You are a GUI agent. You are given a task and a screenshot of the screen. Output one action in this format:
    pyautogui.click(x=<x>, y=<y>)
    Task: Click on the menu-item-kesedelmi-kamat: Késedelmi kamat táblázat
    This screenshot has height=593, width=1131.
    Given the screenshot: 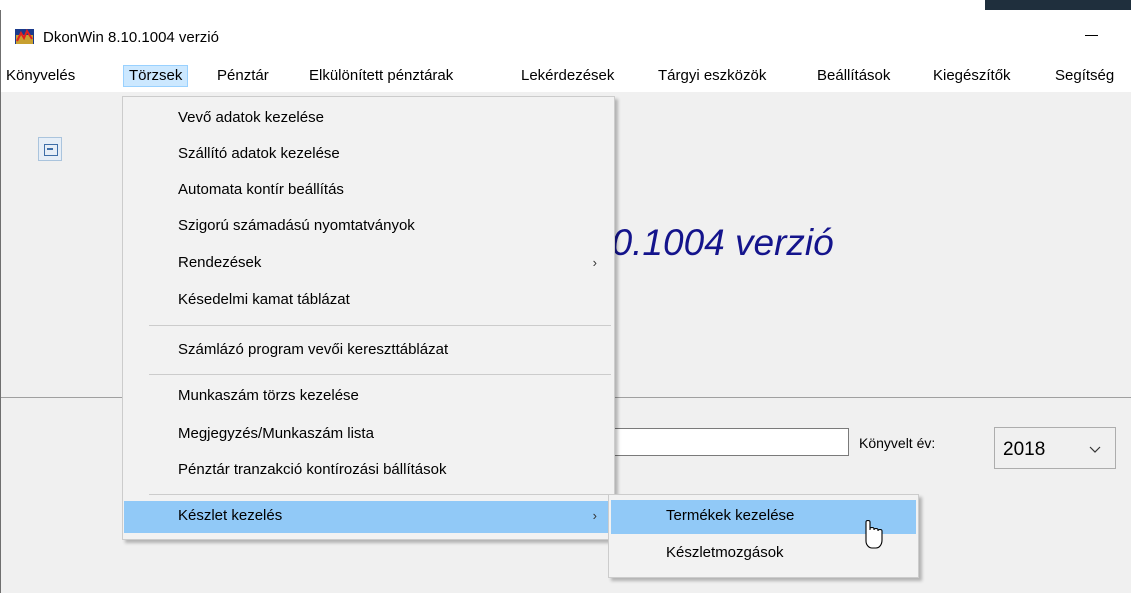 What is the action you would take?
    pyautogui.click(x=368, y=301)
    